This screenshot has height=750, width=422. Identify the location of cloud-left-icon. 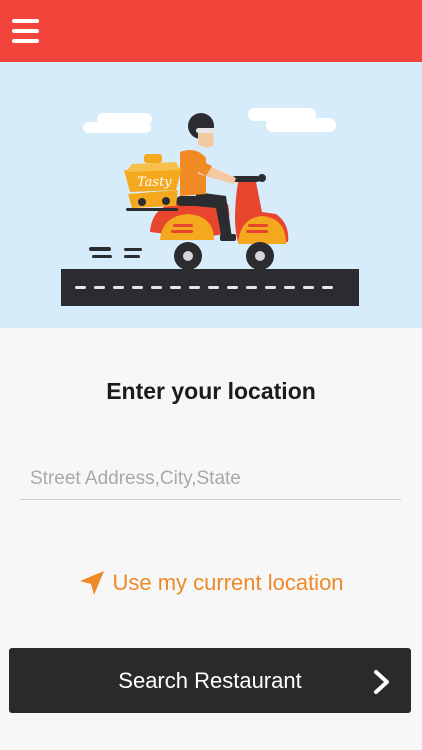
(117, 123).